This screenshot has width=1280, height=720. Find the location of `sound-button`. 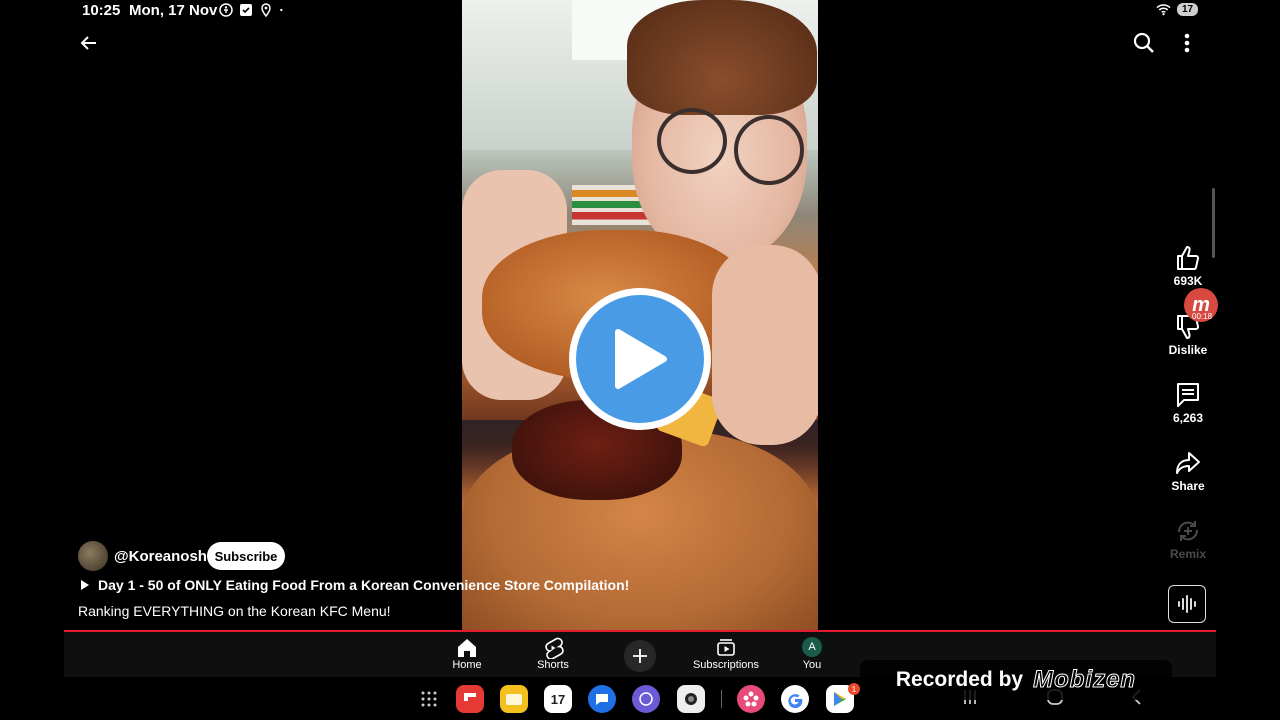

sound-button is located at coordinates (1187, 604).